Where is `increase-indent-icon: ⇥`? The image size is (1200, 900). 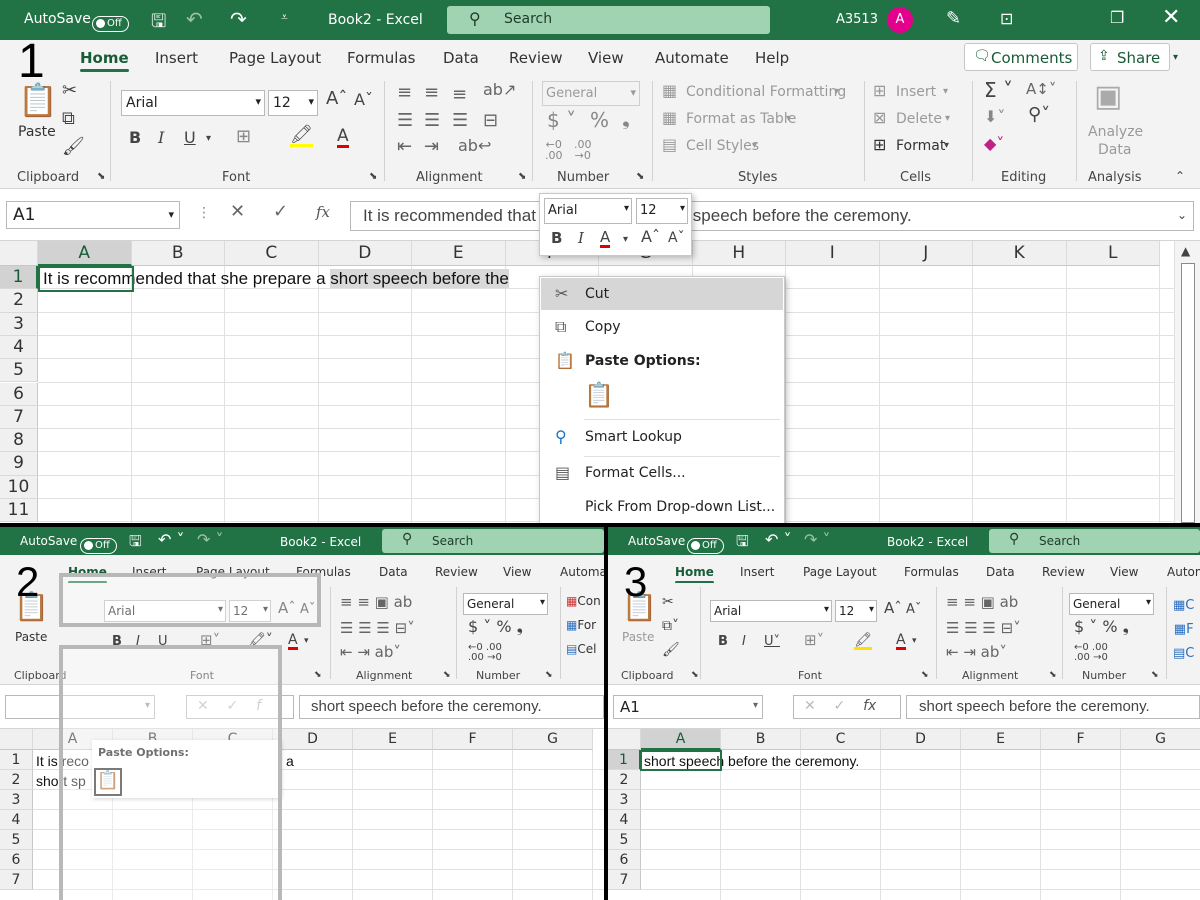 increase-indent-icon: ⇥ is located at coordinates (431, 147).